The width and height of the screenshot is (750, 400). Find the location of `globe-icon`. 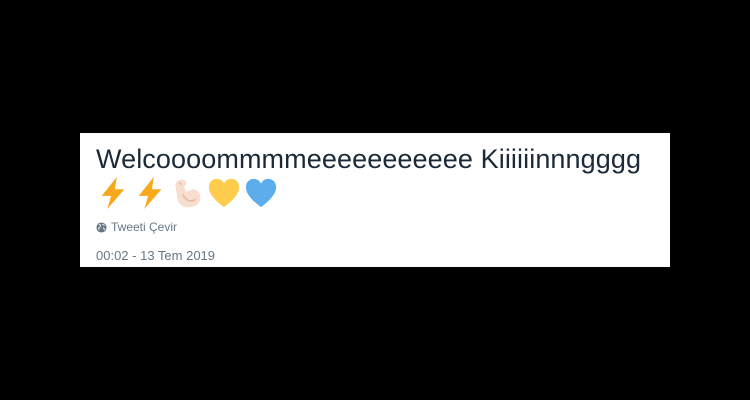

globe-icon is located at coordinates (101, 227).